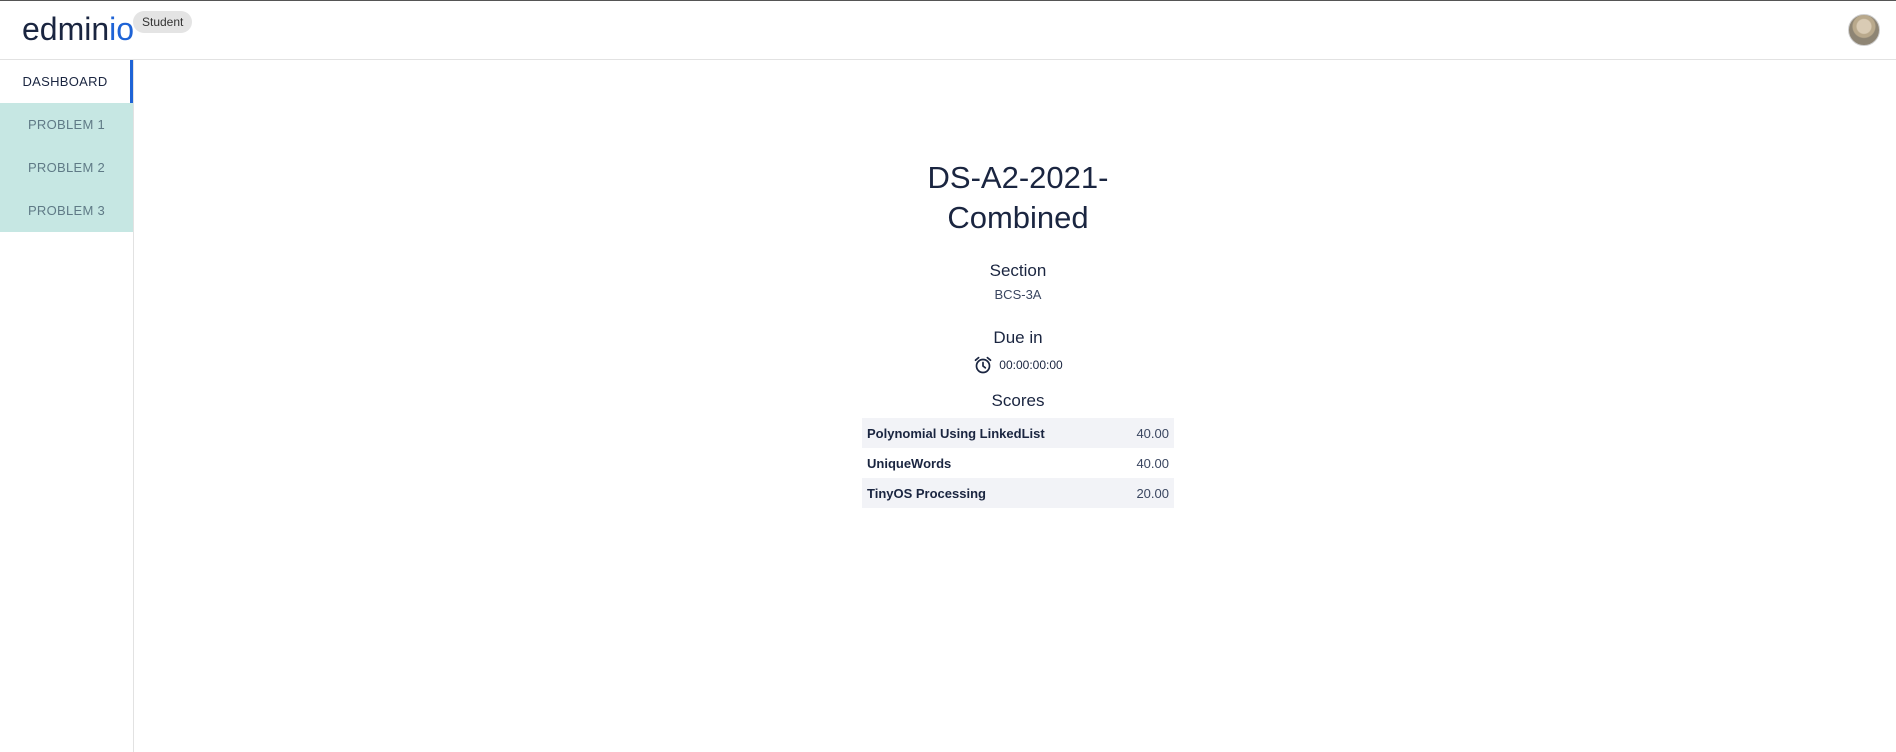 Image resolution: width=1896 pixels, height=752 pixels. Describe the element at coordinates (1018, 400) in the screenshot. I see `scores-heading: Scores` at that location.